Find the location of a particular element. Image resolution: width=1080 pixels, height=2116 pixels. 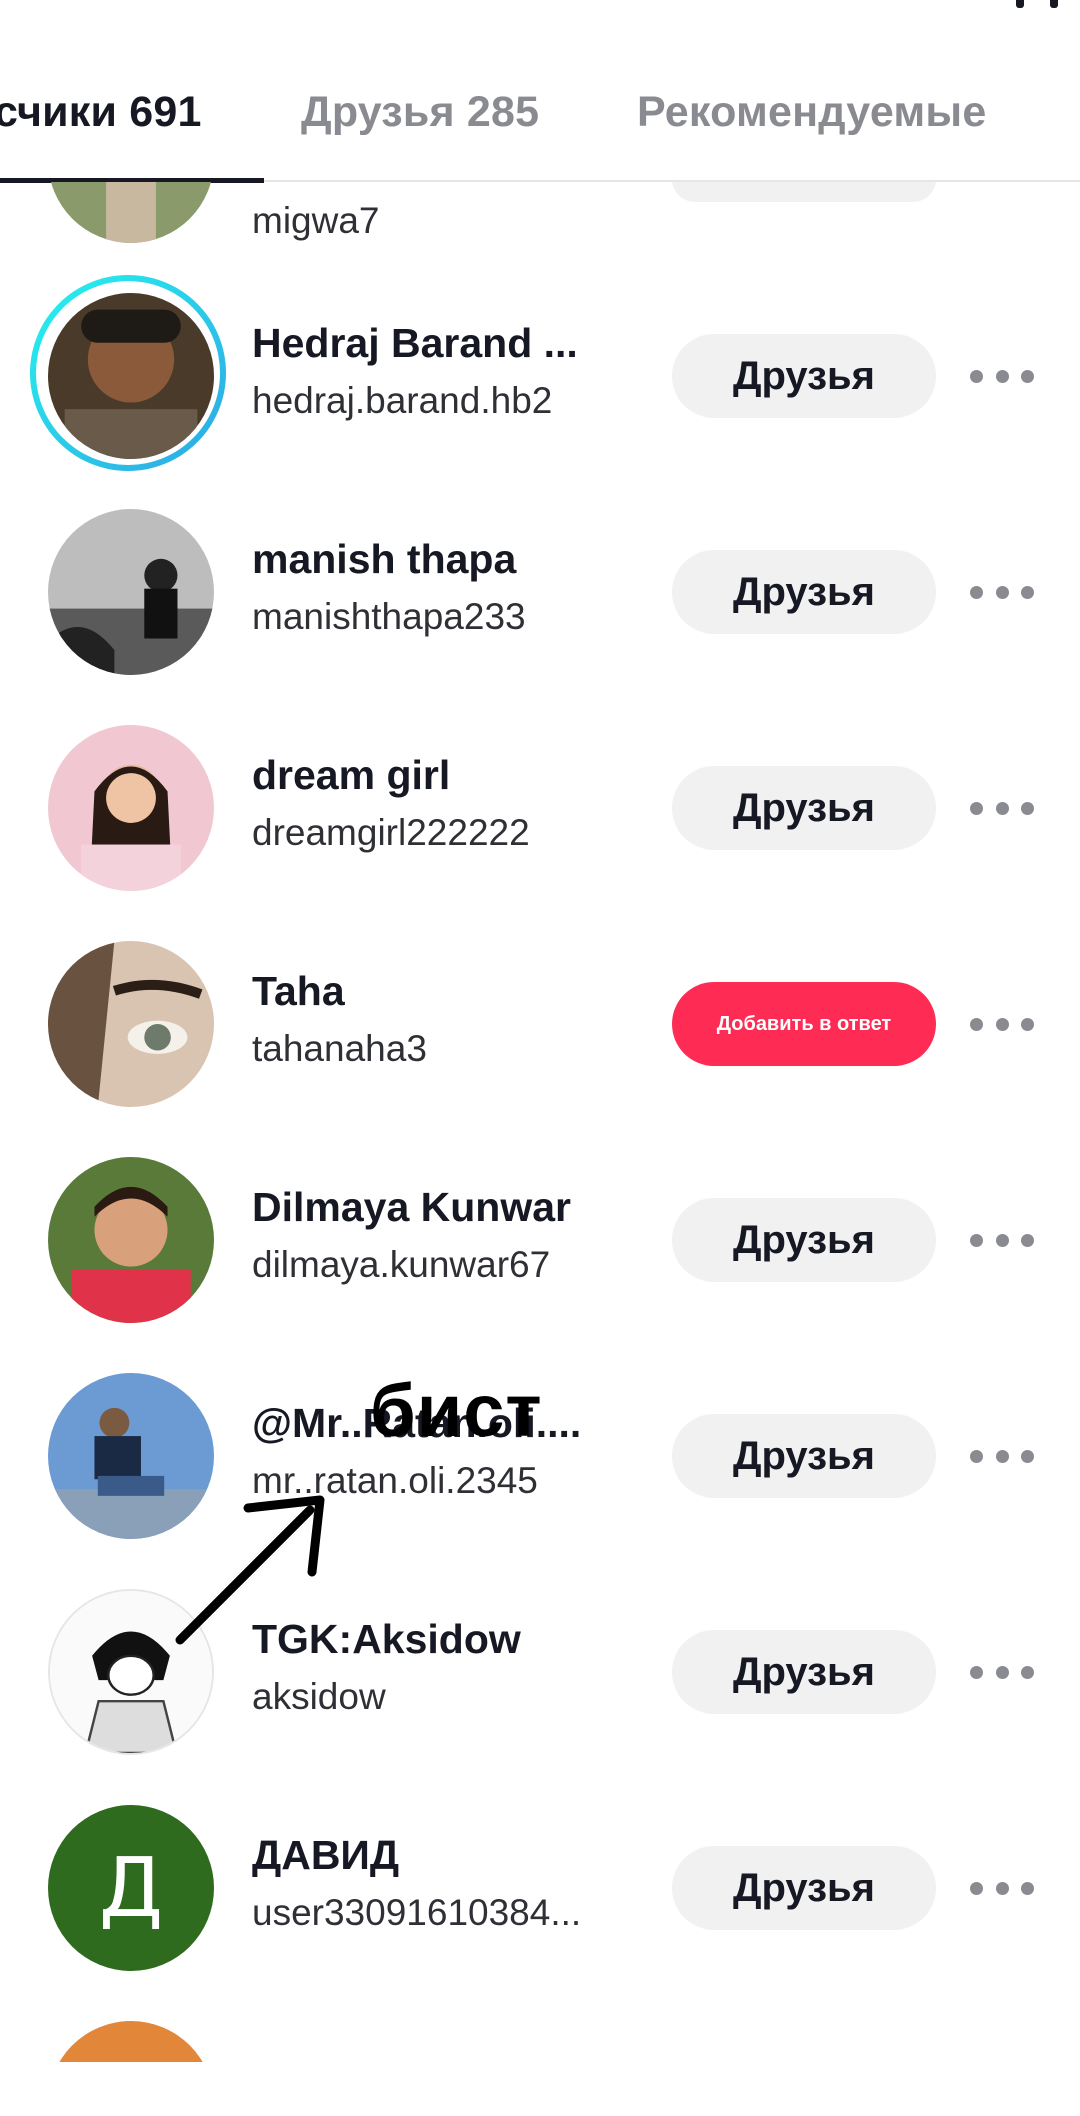

tab-bar: счики 691 Друзья 285 Рекомендуемые is located at coordinates (540, 121).